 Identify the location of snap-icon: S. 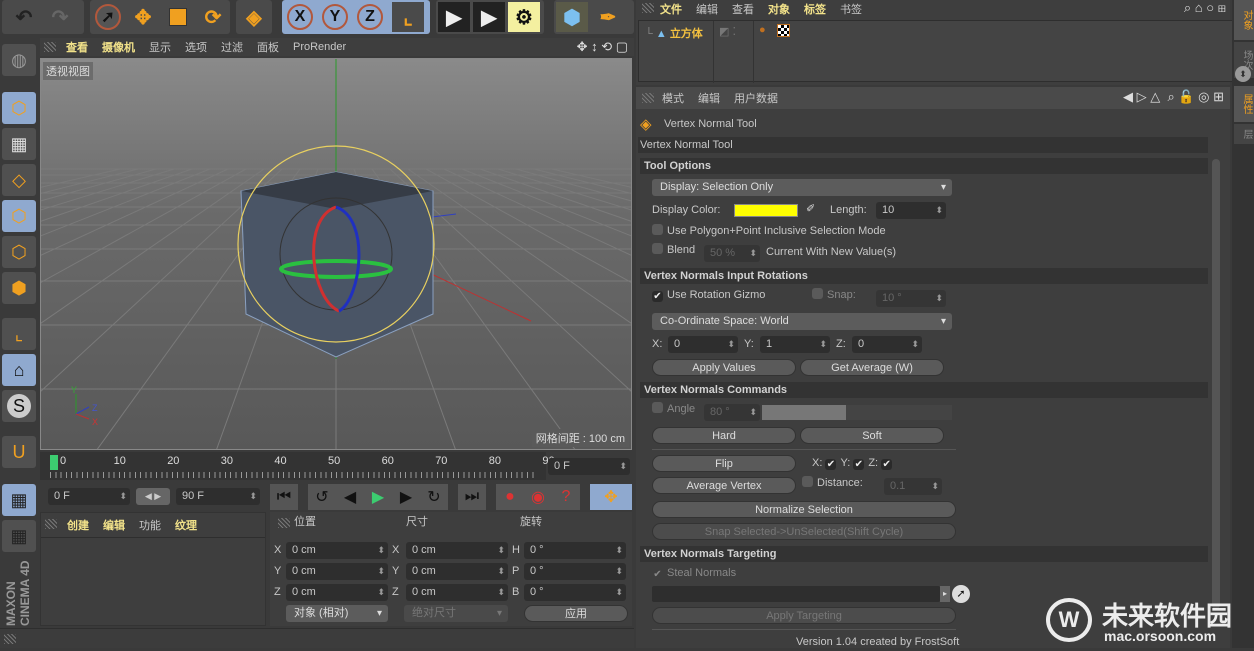
(19, 406).